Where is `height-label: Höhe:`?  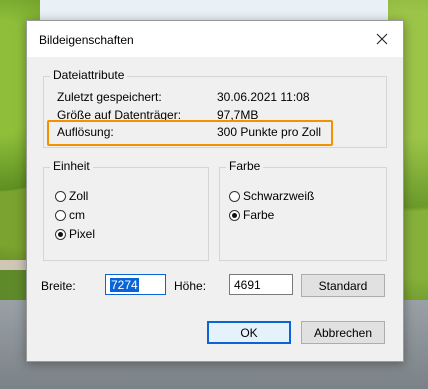 height-label: Höhe: is located at coordinates (190, 286).